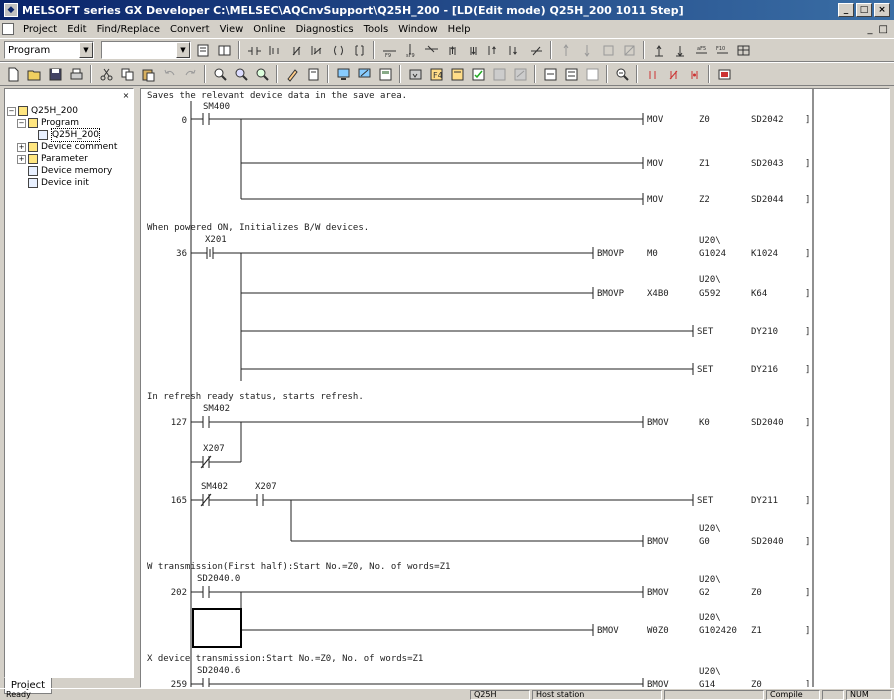 The height and width of the screenshot is (700, 894). What do you see at coordinates (704, 423) in the screenshot?
I see `instruction-s1: K0` at bounding box center [704, 423].